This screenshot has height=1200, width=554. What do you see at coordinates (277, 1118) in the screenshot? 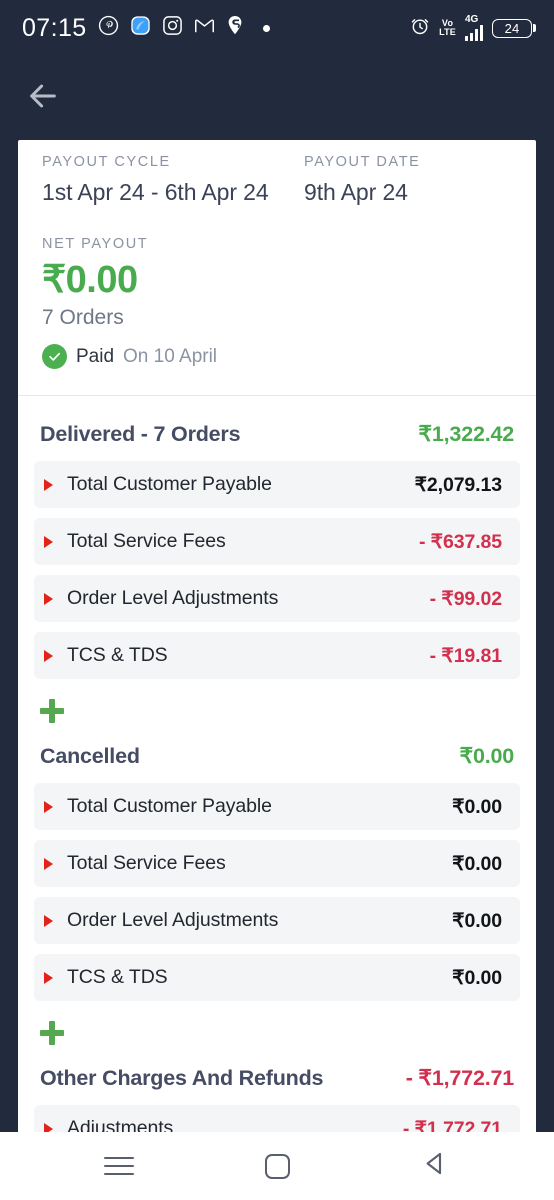
I see `breakdown-row: Adjustments - ₹1,772.71` at bounding box center [277, 1118].